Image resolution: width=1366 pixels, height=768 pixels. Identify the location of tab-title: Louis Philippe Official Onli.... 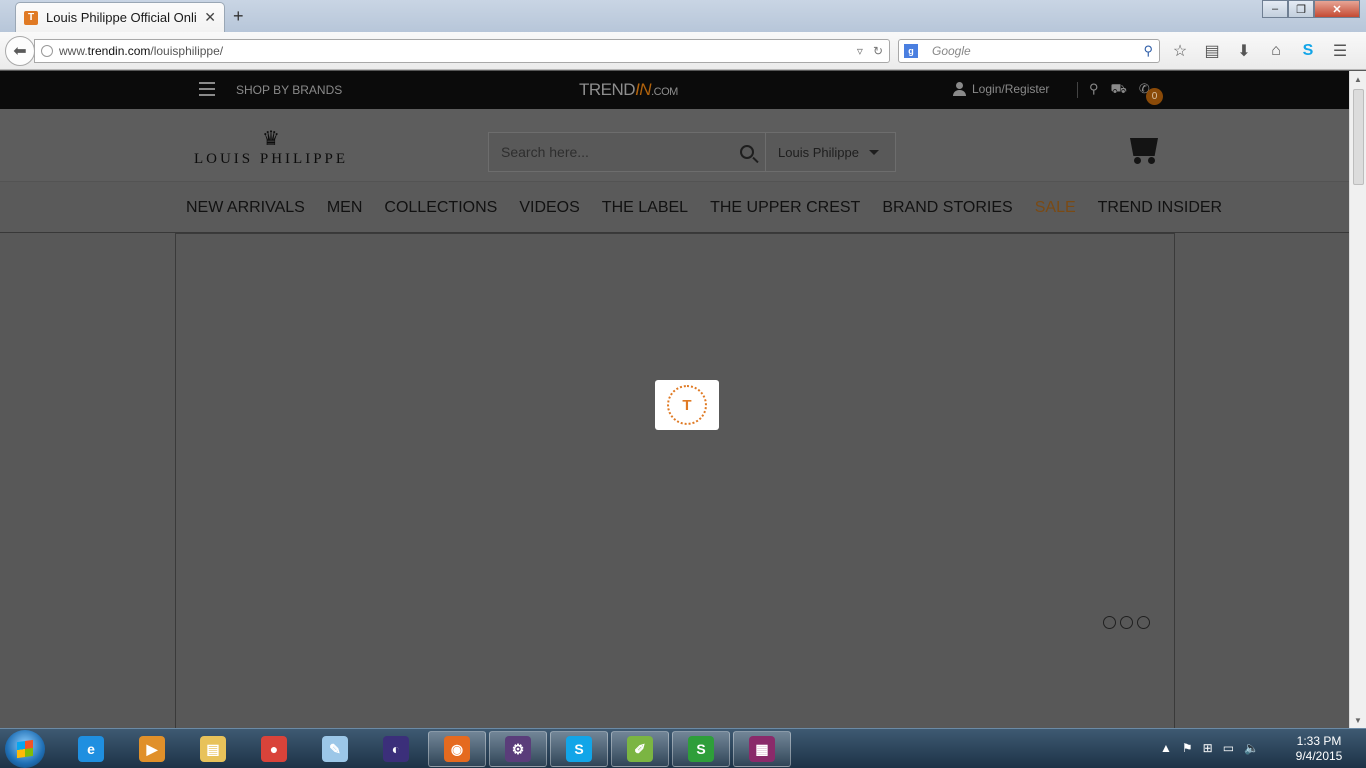
(121, 17).